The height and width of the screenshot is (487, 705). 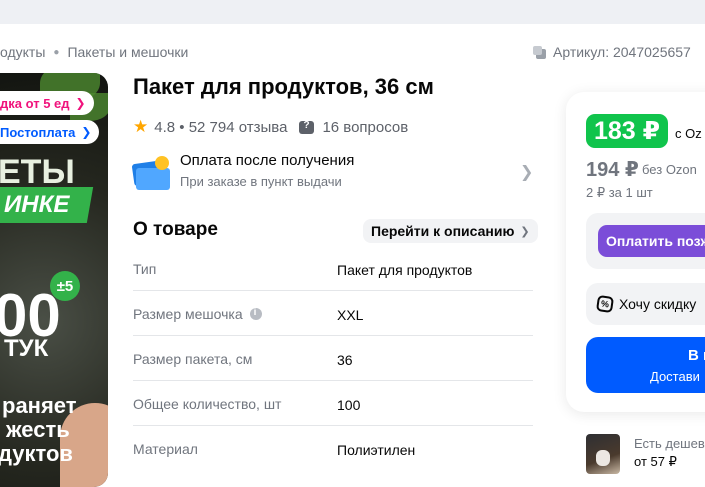 What do you see at coordinates (622, 52) in the screenshot?
I see `article-label: Артикул: 2047025657` at bounding box center [622, 52].